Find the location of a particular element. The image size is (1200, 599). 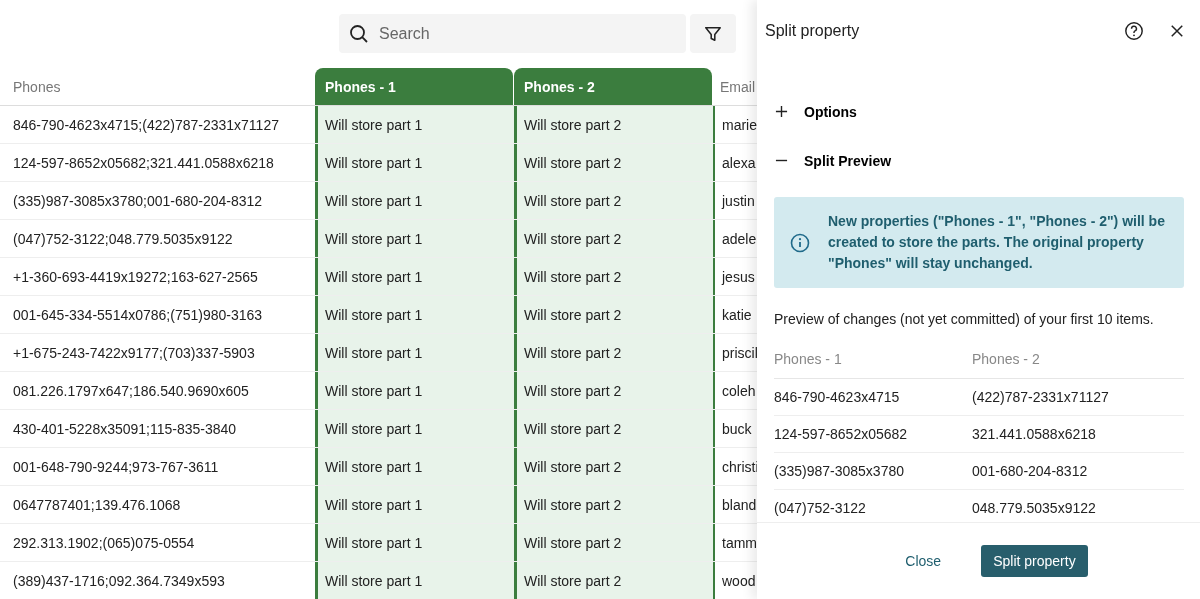

plus-icon is located at coordinates (781, 111).